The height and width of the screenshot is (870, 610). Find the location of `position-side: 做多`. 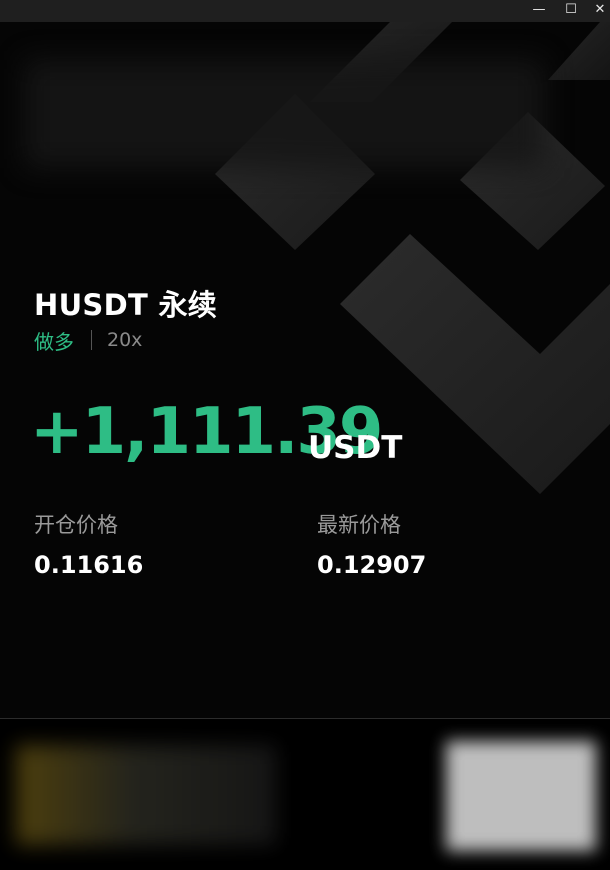

position-side: 做多 is located at coordinates (54, 341).